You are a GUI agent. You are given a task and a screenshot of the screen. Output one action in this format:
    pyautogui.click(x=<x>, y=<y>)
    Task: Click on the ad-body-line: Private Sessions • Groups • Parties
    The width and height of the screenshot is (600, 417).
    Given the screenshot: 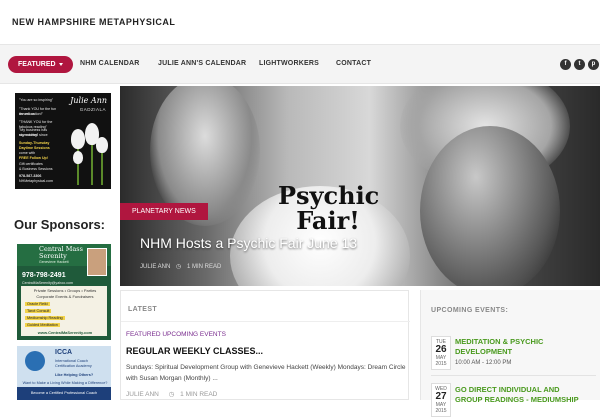 What is the action you would take?
    pyautogui.click(x=65, y=290)
    